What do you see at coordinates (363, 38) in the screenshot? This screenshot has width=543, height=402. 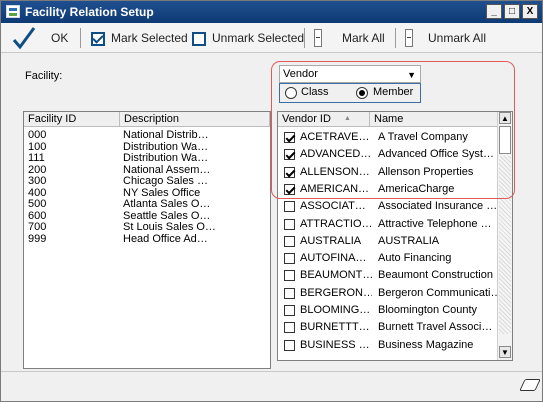 I see `mark-all-button: Mark All` at bounding box center [363, 38].